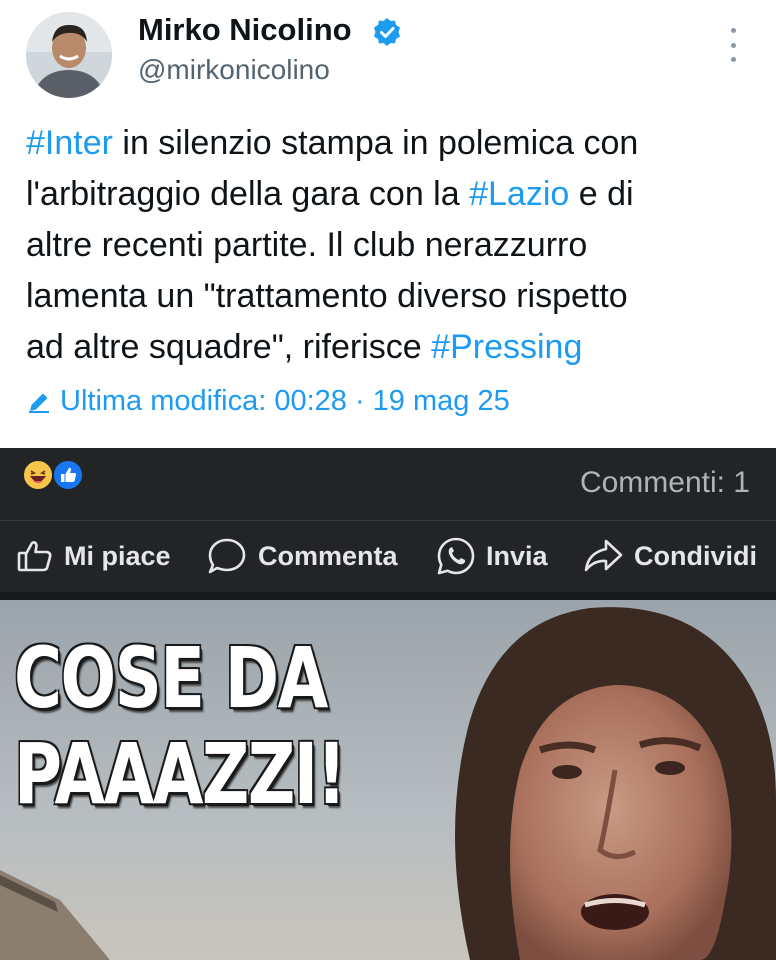  Describe the element at coordinates (180, 774) in the screenshot. I see `meme-caption-line-2: PAAAZZI!` at that location.